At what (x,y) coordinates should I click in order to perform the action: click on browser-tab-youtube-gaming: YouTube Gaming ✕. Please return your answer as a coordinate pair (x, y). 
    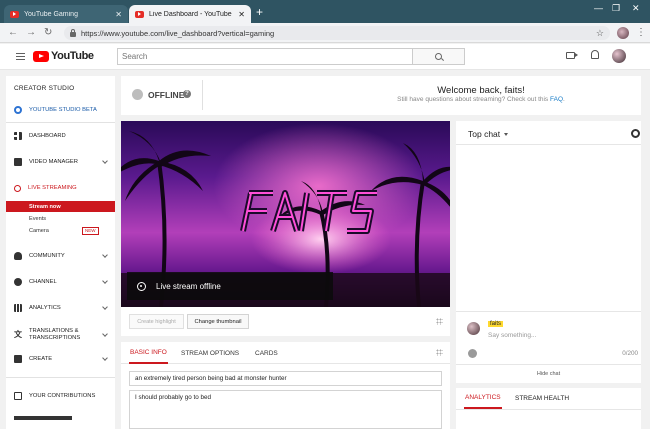
    Looking at the image, I should click on (66, 14).